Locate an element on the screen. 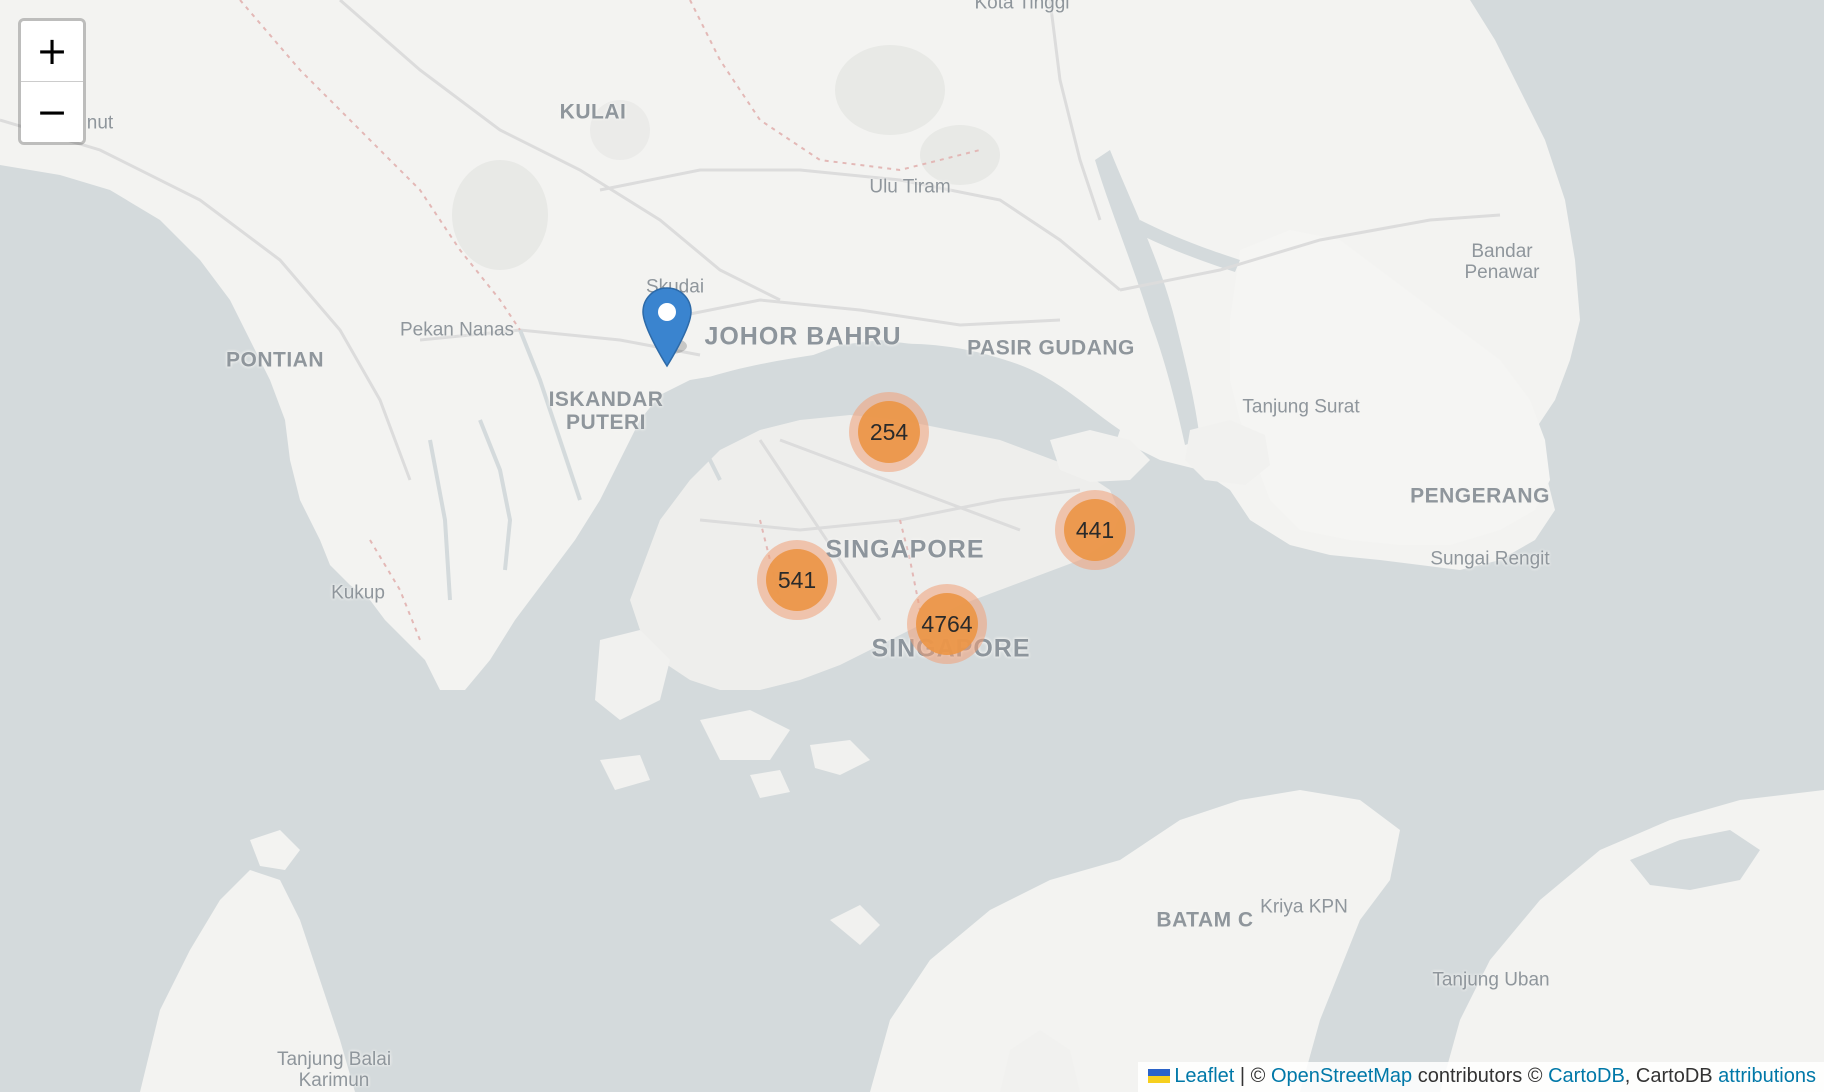 This screenshot has height=1092, width=1824. location-marker is located at coordinates (667, 327).